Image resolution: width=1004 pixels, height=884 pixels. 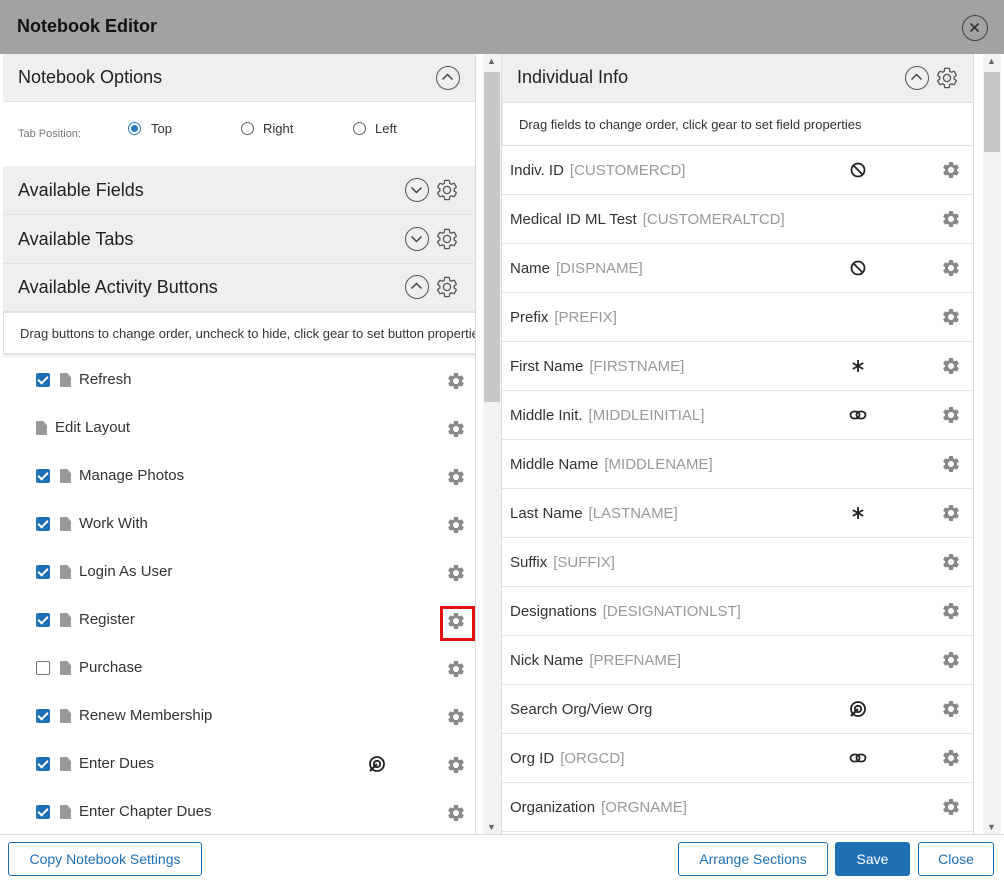 What do you see at coordinates (753, 859) in the screenshot?
I see `arrange-sections-button: Arrange Sections` at bounding box center [753, 859].